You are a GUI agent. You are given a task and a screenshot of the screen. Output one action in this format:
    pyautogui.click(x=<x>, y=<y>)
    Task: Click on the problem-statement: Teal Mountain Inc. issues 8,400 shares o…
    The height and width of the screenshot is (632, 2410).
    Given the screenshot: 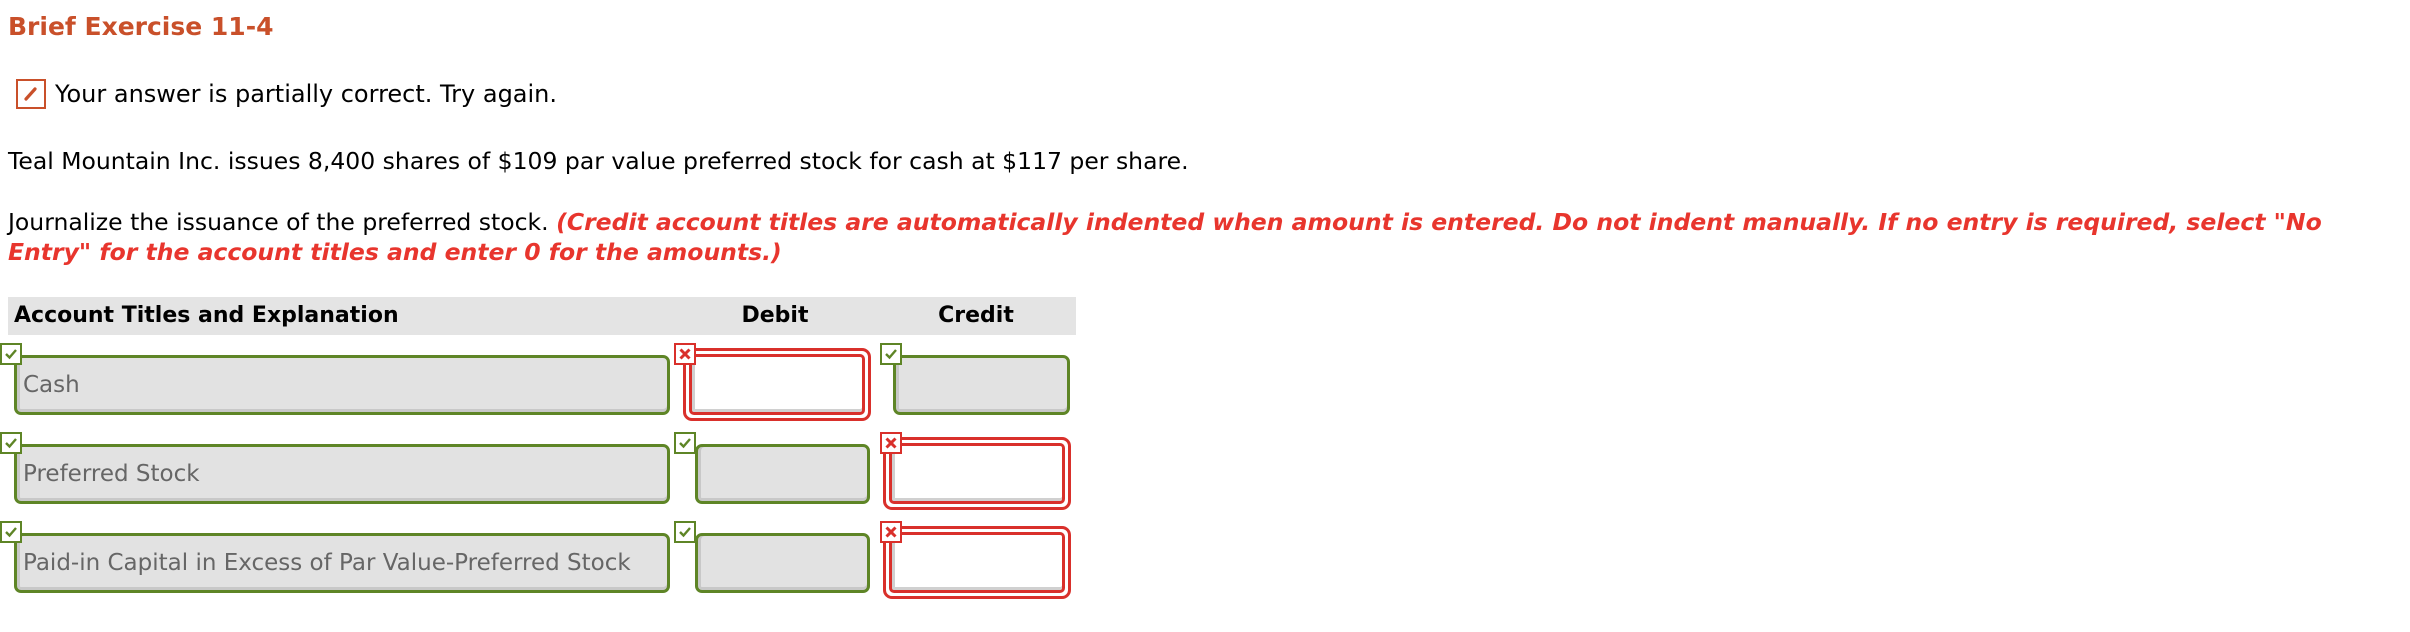 What is the action you would take?
    pyautogui.click(x=598, y=161)
    